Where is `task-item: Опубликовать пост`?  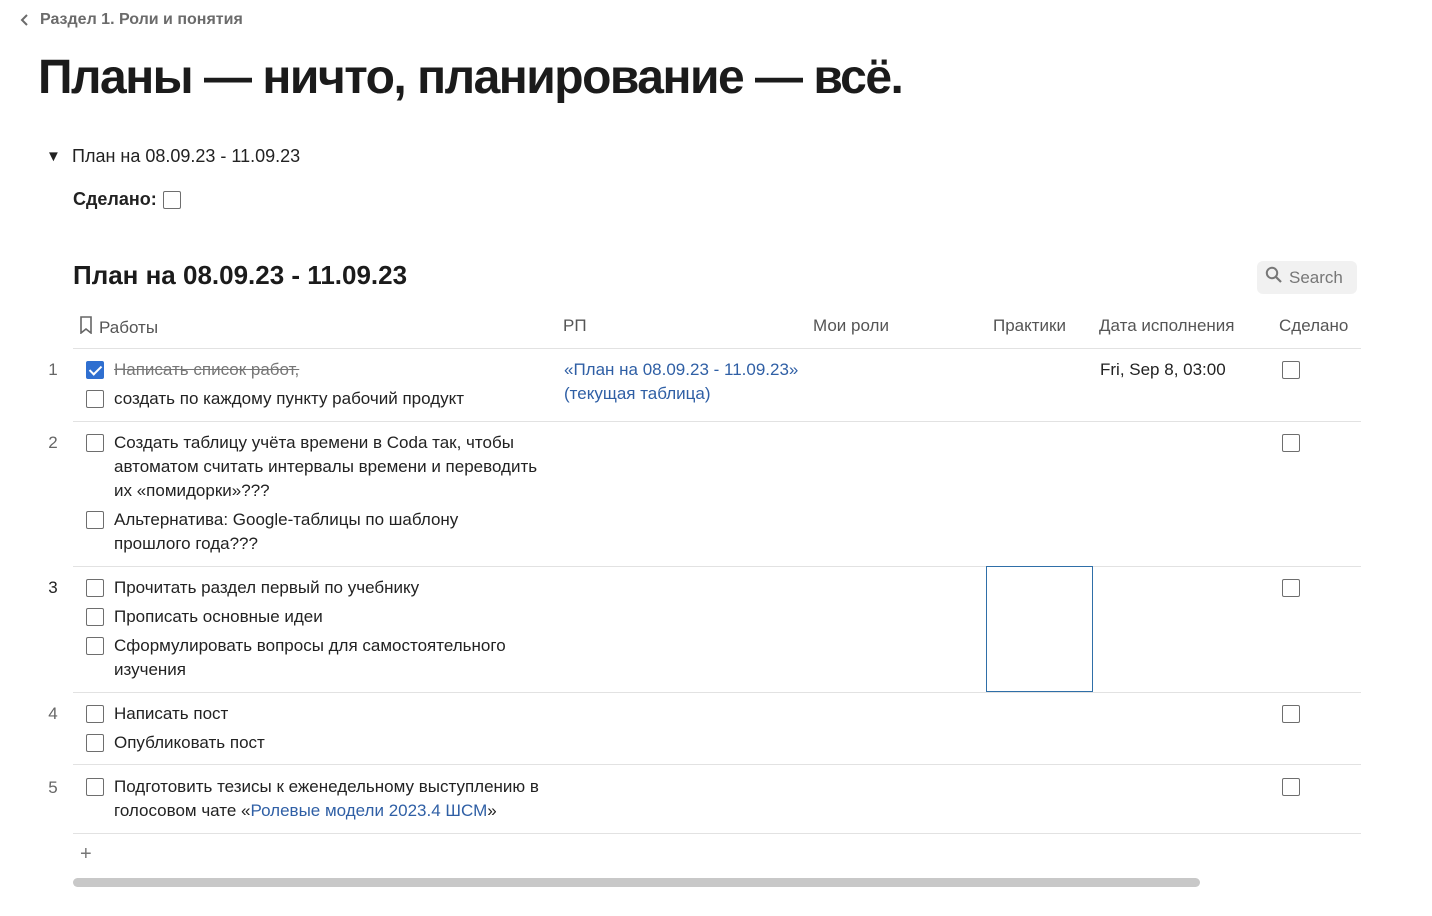
task-item: Опубликовать пост is located at coordinates (321, 743).